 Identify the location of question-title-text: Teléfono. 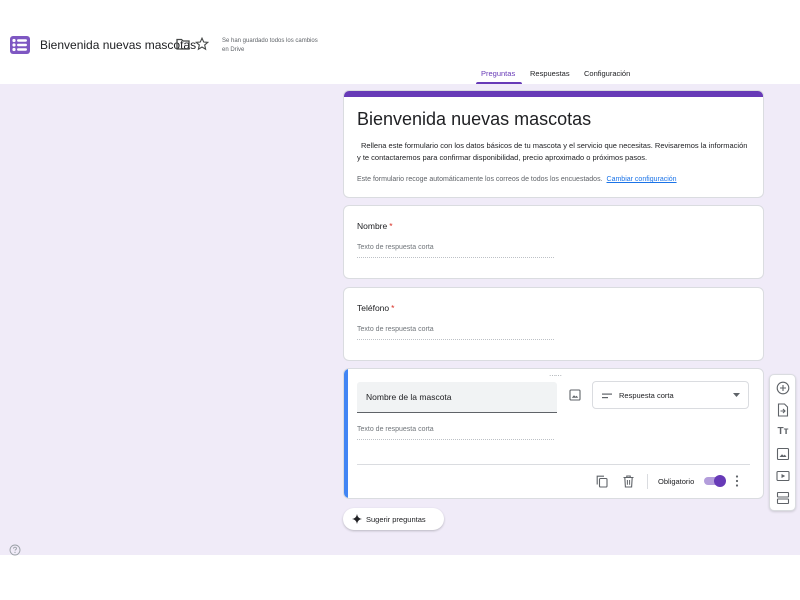
(373, 308).